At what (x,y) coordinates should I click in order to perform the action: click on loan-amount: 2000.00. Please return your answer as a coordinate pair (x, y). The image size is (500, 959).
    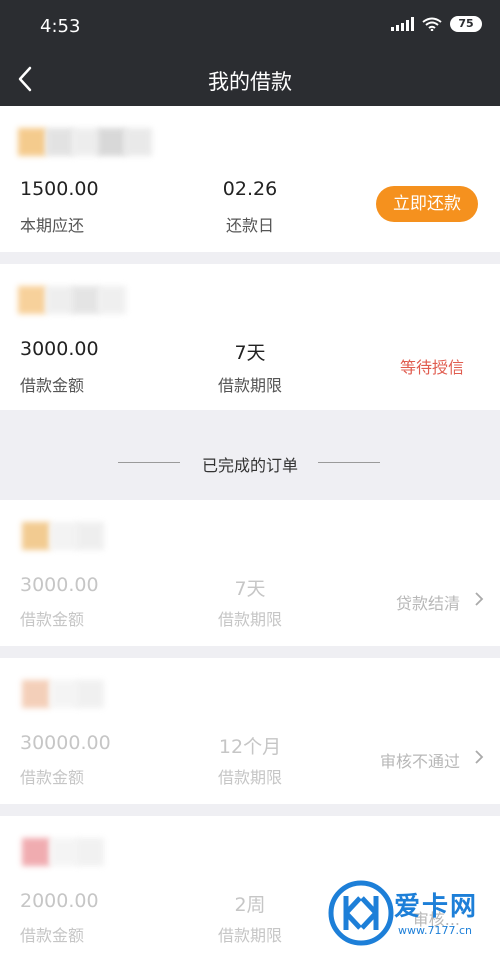
    Looking at the image, I should click on (59, 901).